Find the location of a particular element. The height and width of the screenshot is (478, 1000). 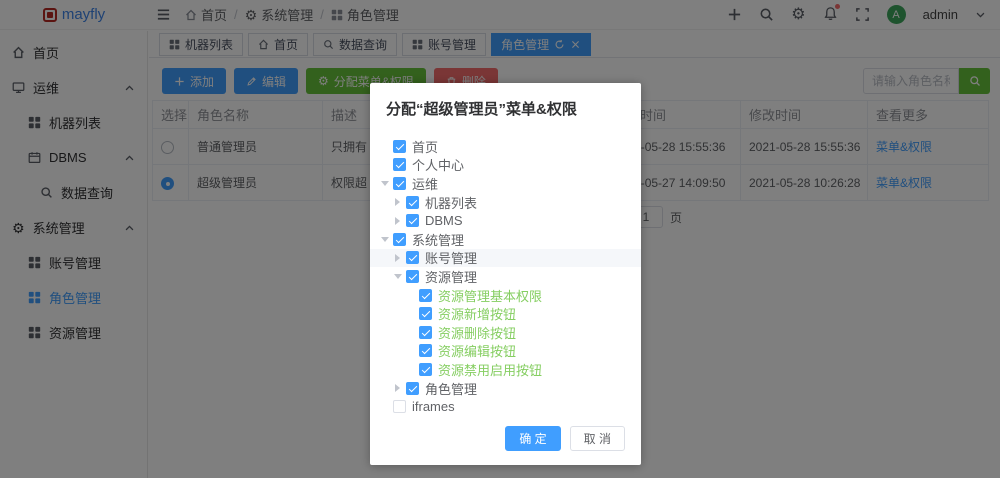

tree-node-dbms: DBMS is located at coordinates (505, 220).